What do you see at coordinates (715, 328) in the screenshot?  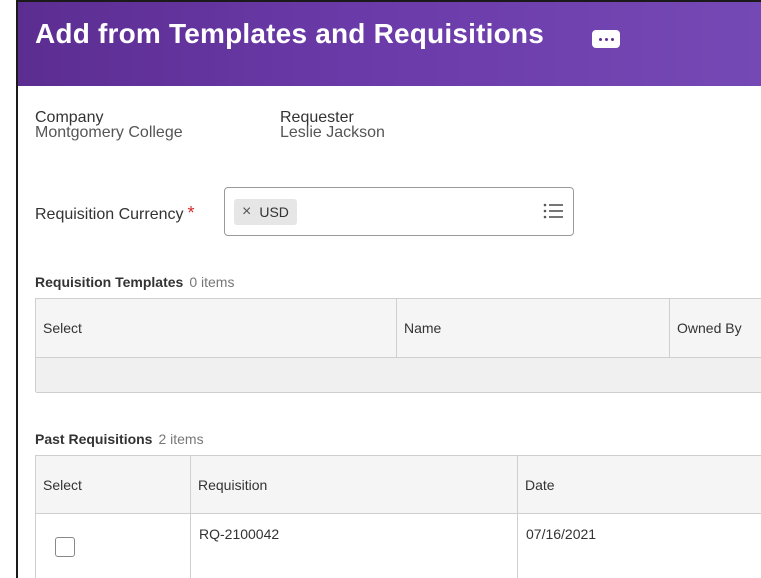 I see `column-header-owned-by: Owned By` at bounding box center [715, 328].